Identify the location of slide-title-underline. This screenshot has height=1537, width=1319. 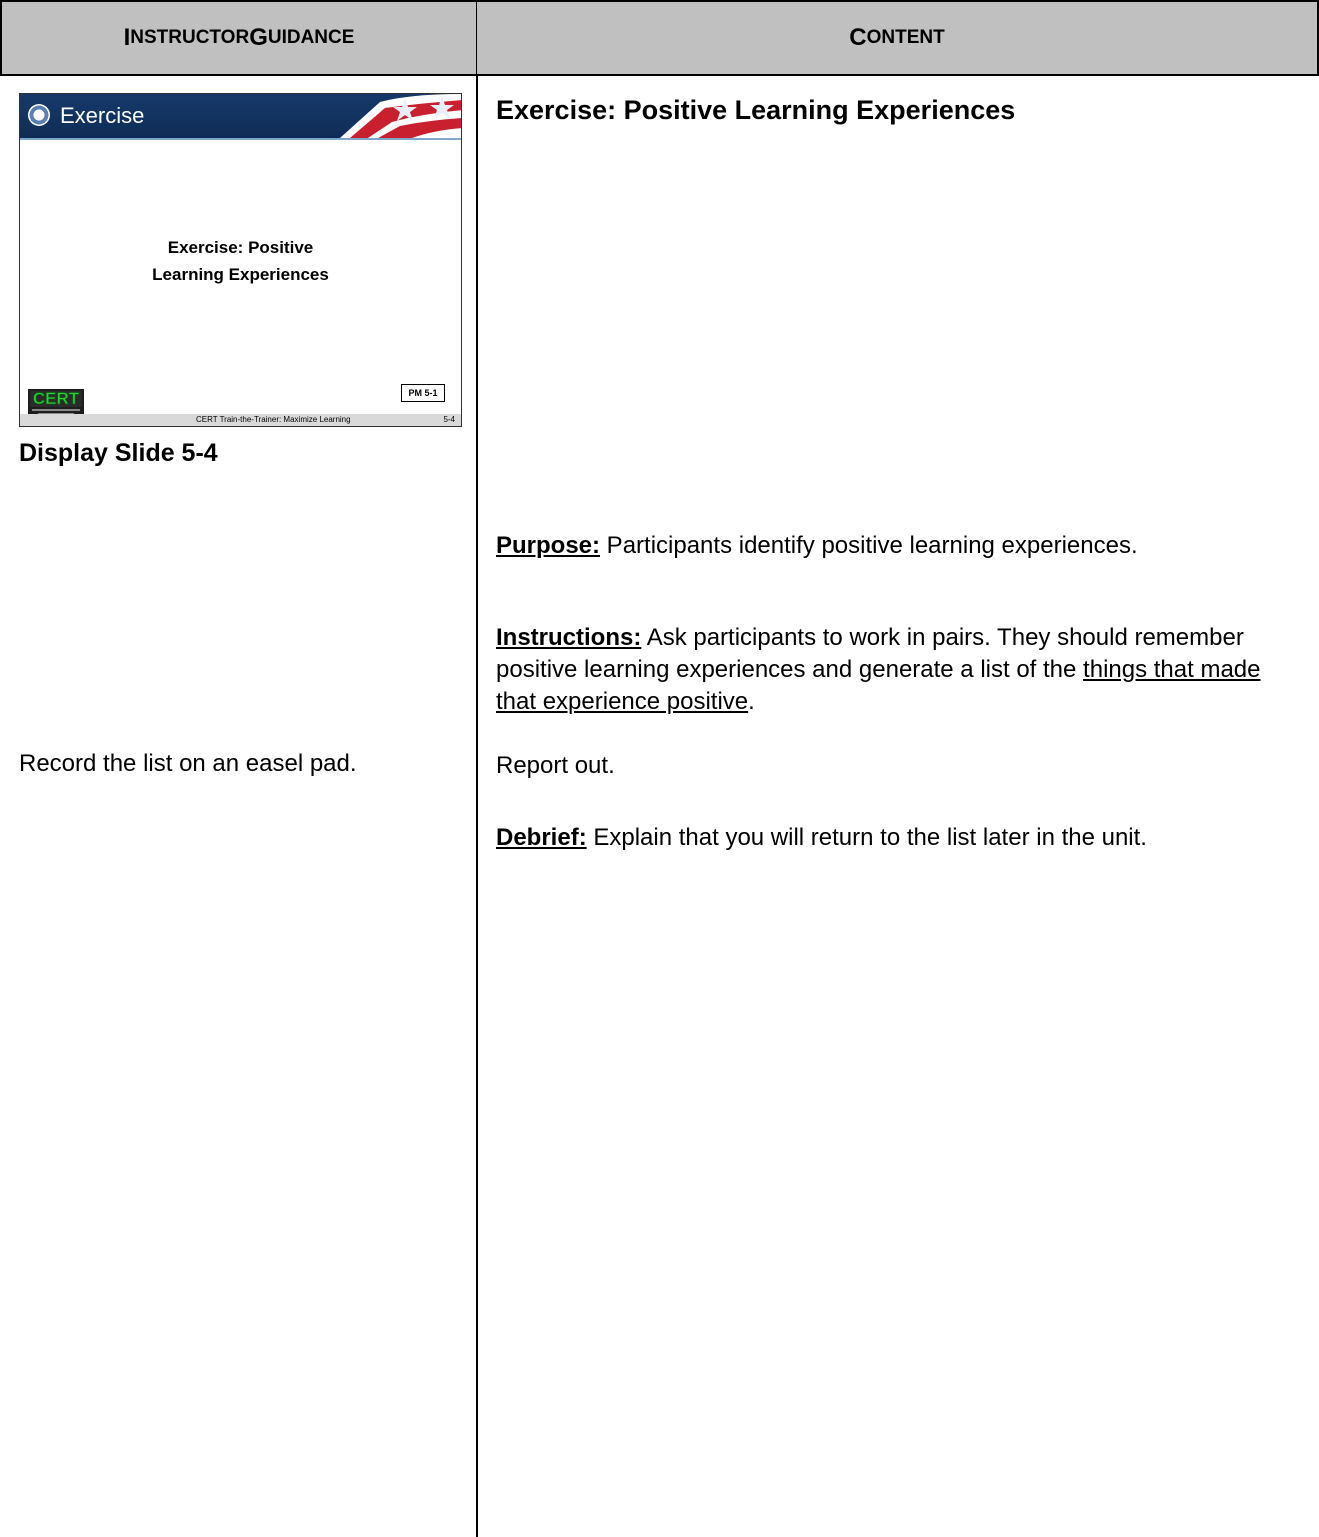
(240, 139).